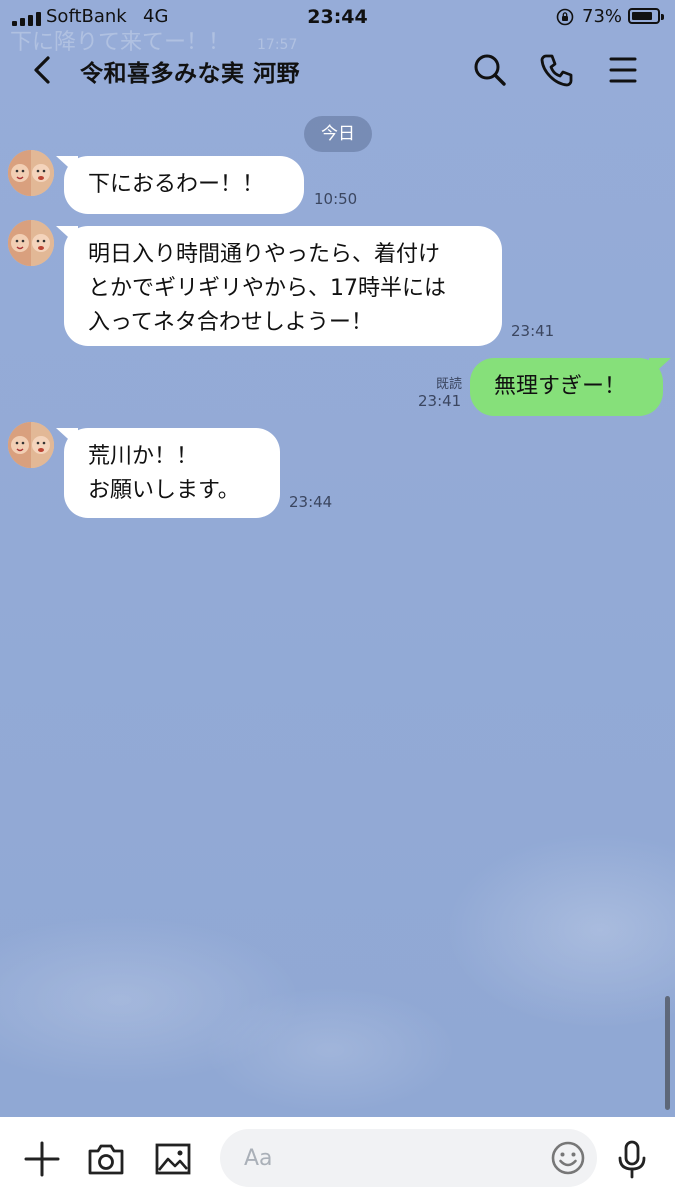  Describe the element at coordinates (602, 16) in the screenshot. I see `battery-percent: 73%` at that location.